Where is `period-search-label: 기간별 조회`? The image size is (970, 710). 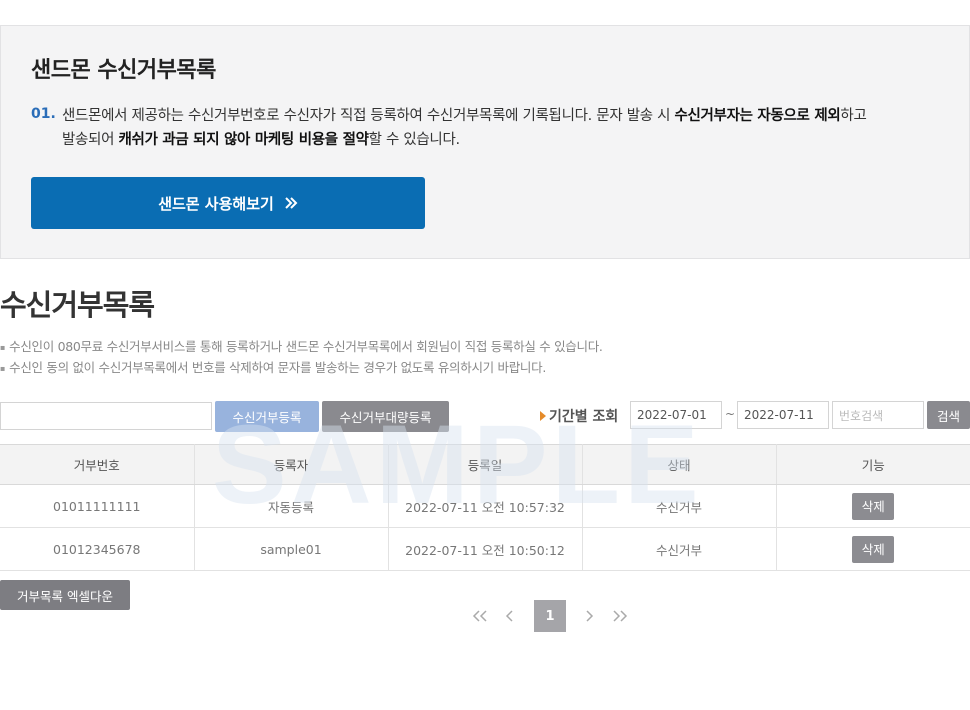
period-search-label: 기간별 조회 is located at coordinates (579, 416).